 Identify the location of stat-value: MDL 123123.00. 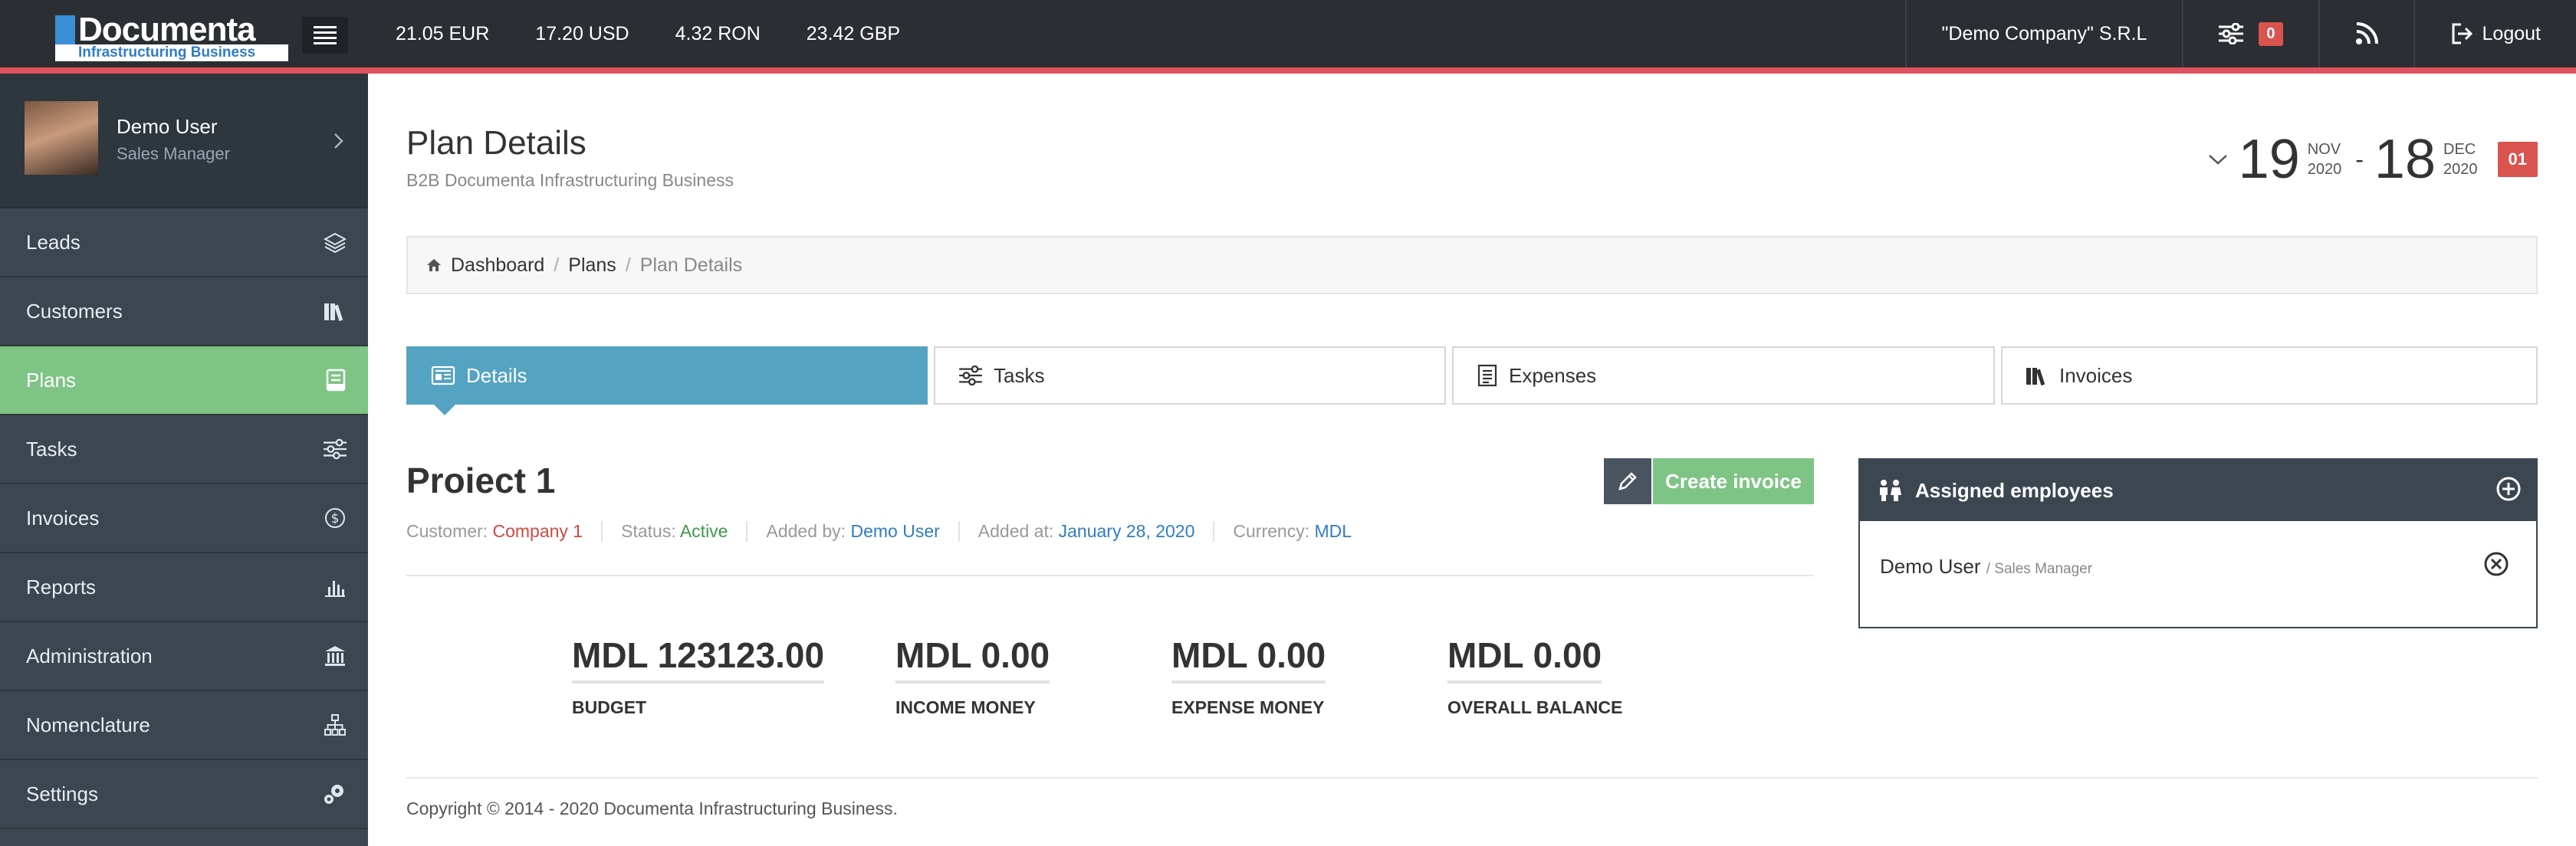
(698, 659).